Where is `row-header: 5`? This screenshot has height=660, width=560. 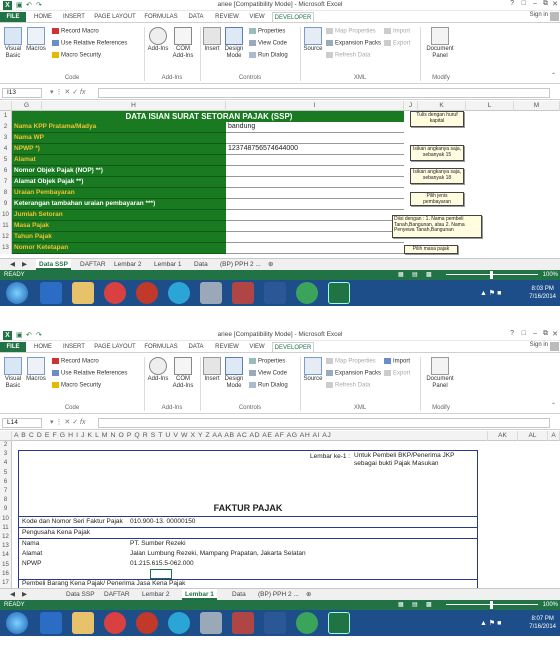
row-header: 5 is located at coordinates (6, 473).